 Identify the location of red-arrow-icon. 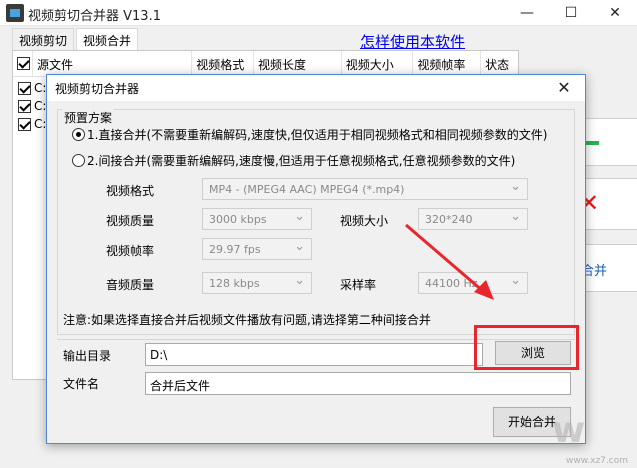
(449, 261).